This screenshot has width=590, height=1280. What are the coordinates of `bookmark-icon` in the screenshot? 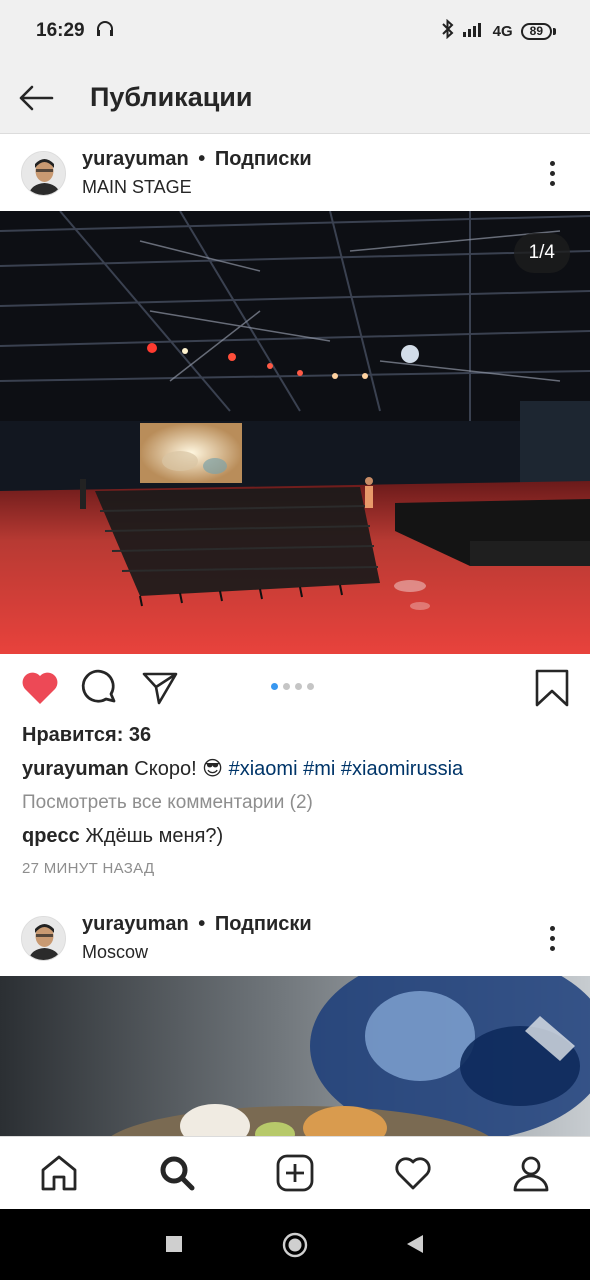 It's located at (552, 688).